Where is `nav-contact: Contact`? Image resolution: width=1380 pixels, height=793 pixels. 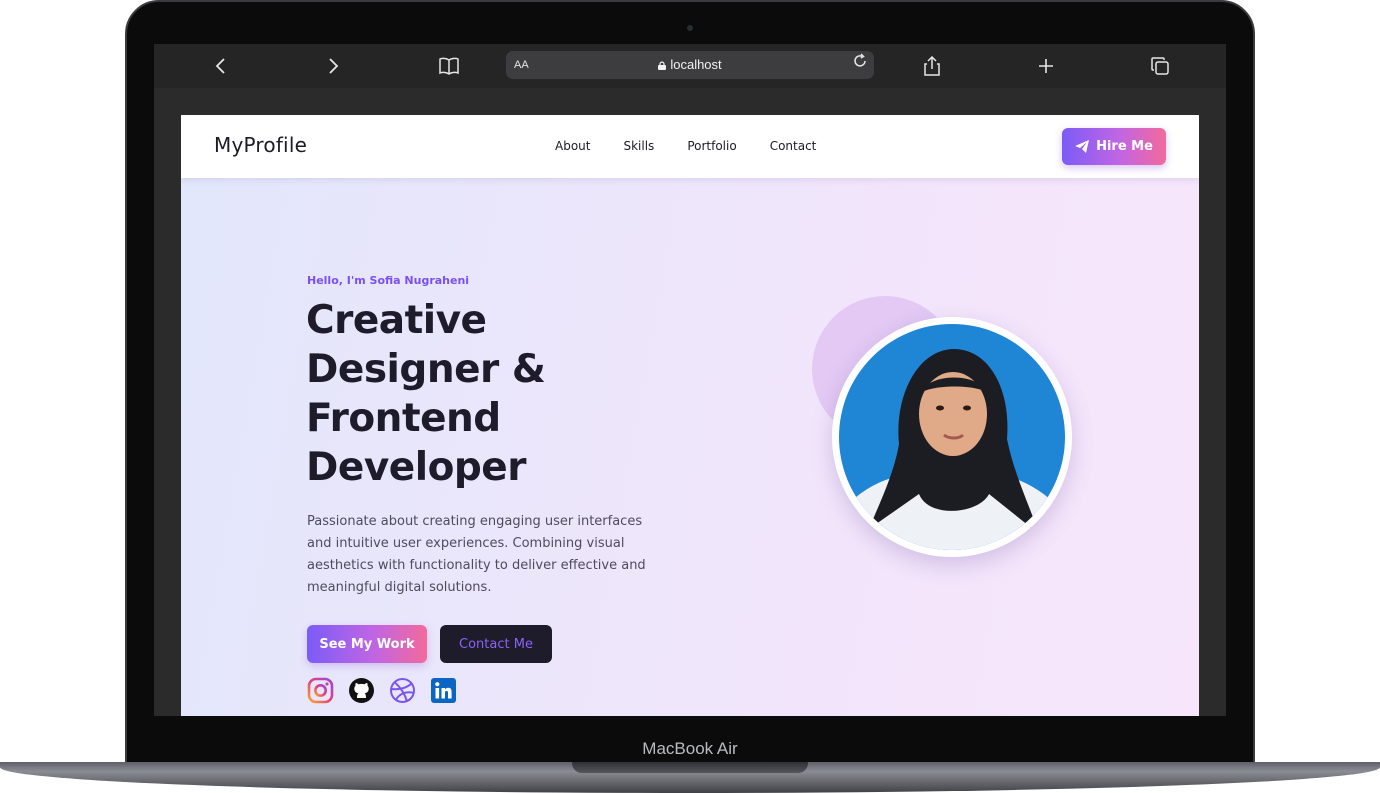
nav-contact: Contact is located at coordinates (793, 146).